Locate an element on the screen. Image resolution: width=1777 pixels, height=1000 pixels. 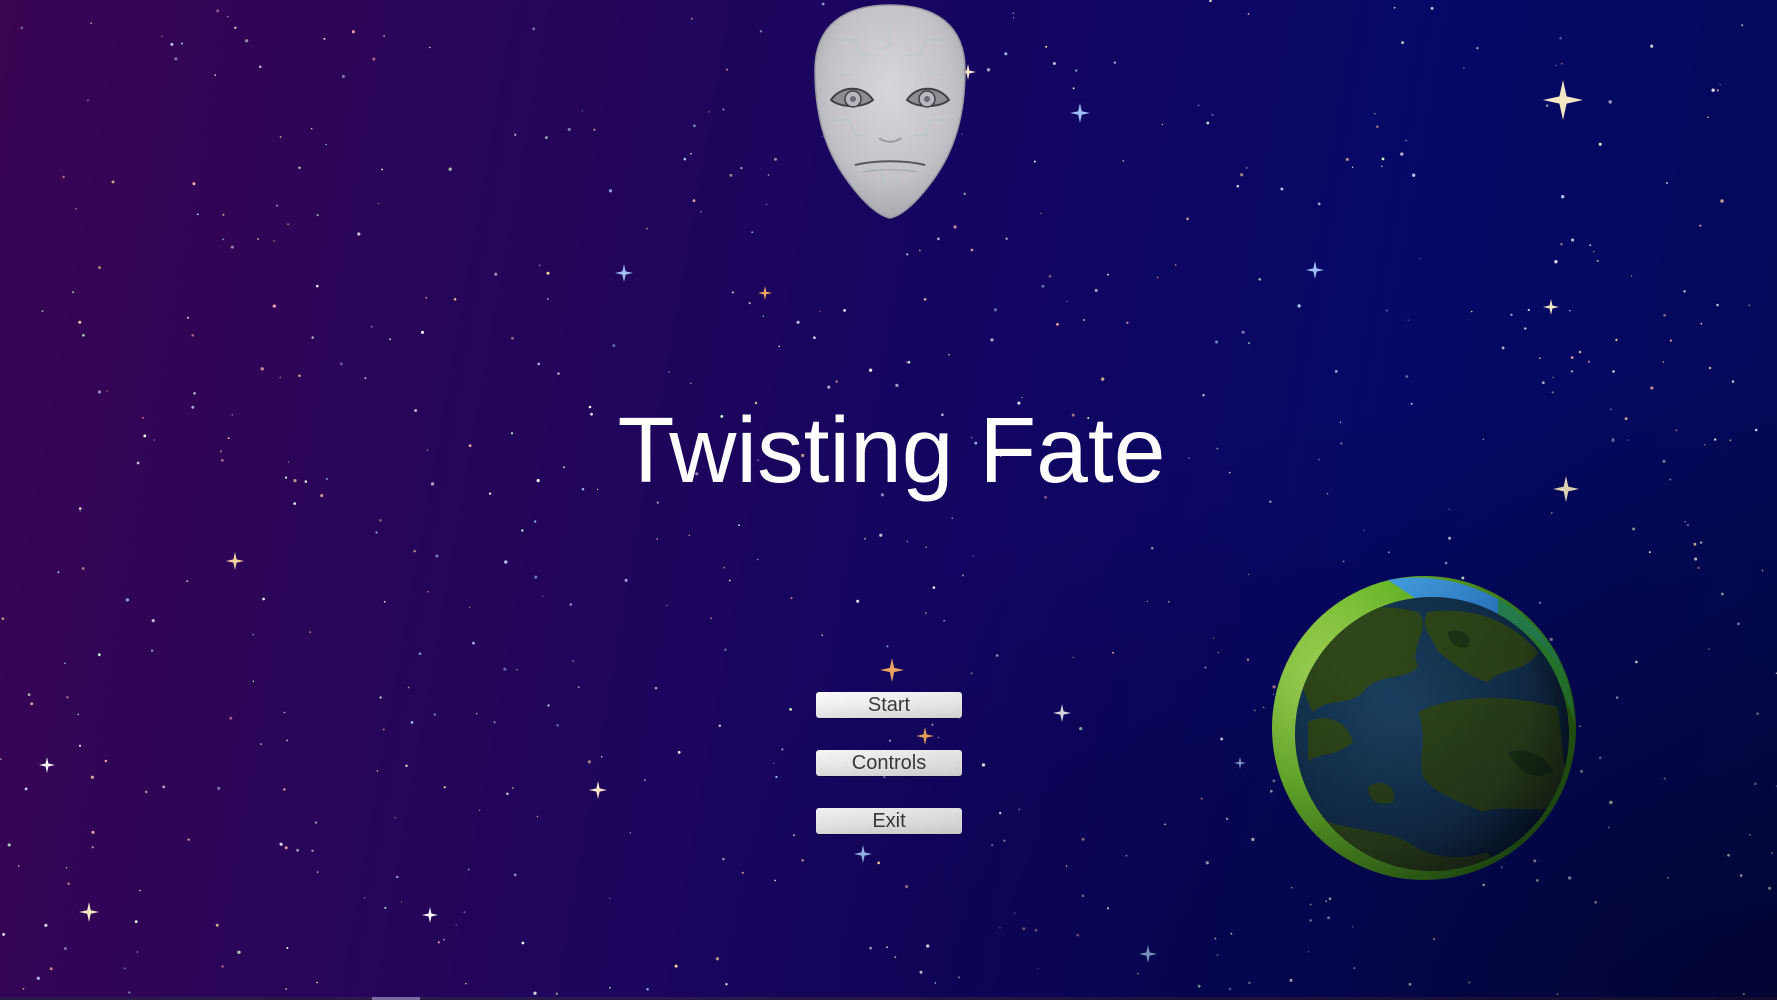
exit-button: Exit is located at coordinates (889, 821).